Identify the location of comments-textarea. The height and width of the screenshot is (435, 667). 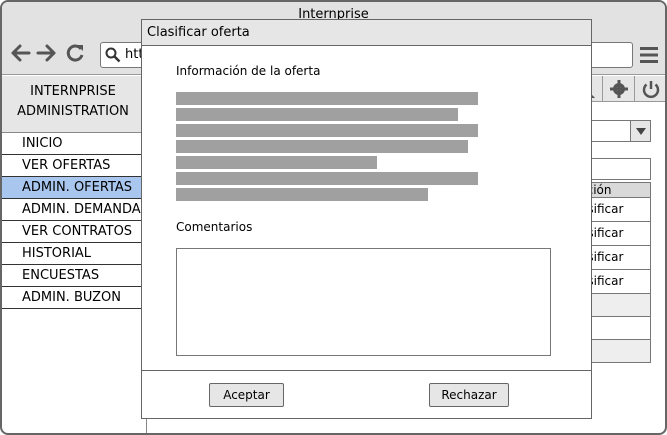
(363, 302).